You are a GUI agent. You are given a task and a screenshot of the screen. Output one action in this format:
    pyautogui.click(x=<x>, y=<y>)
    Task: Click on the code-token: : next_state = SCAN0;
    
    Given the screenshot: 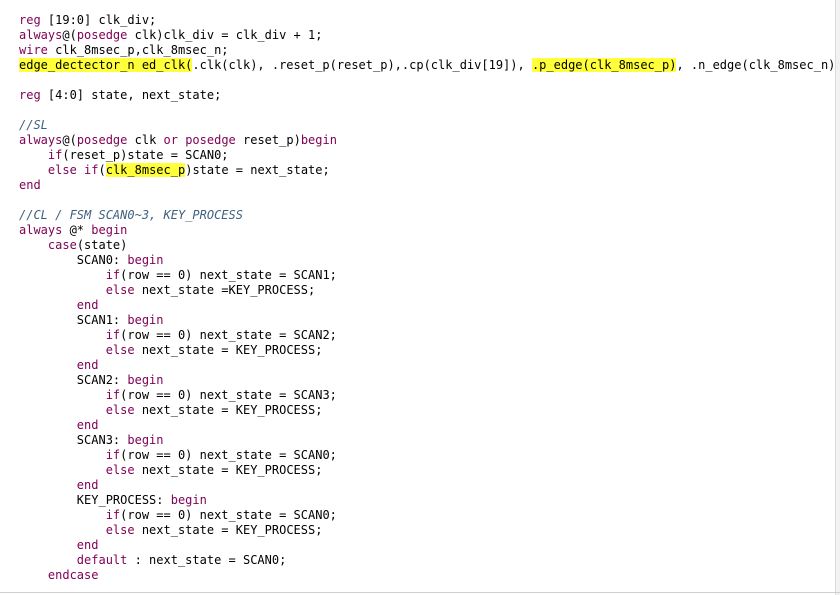 What is the action you would take?
    pyautogui.click(x=207, y=560)
    